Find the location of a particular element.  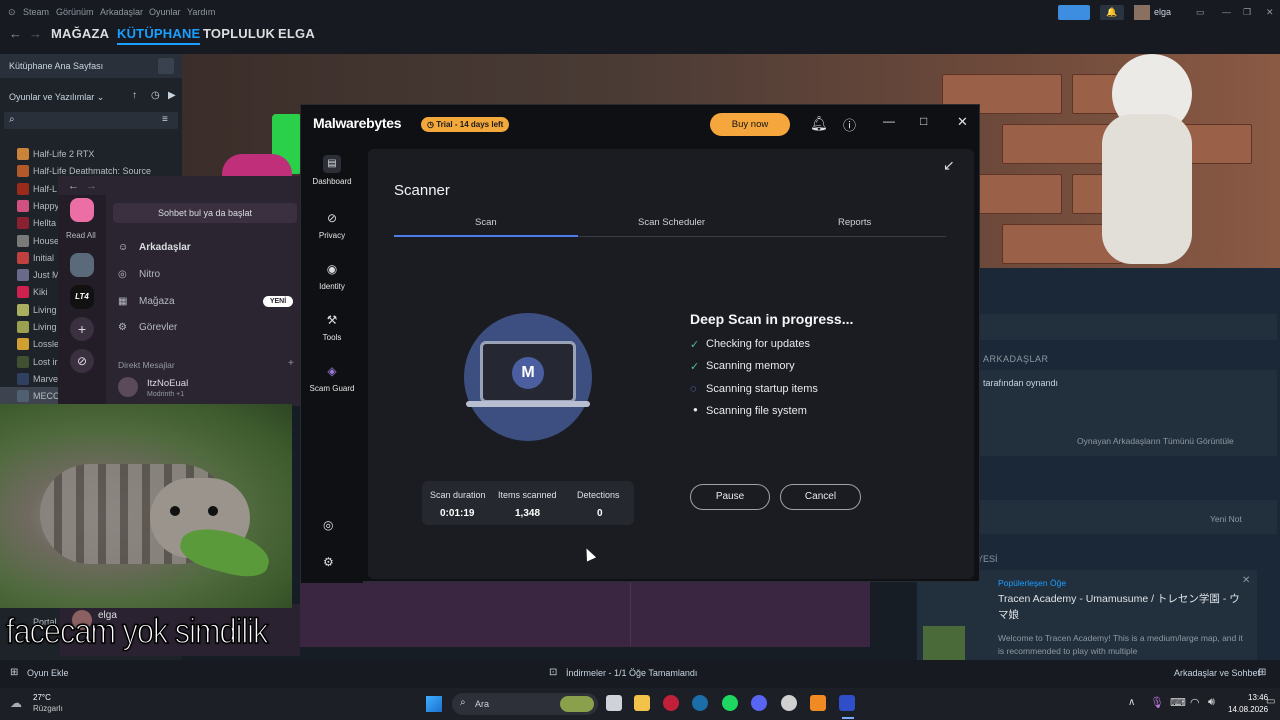

read-all-button: Read All is located at coordinates (81, 235).